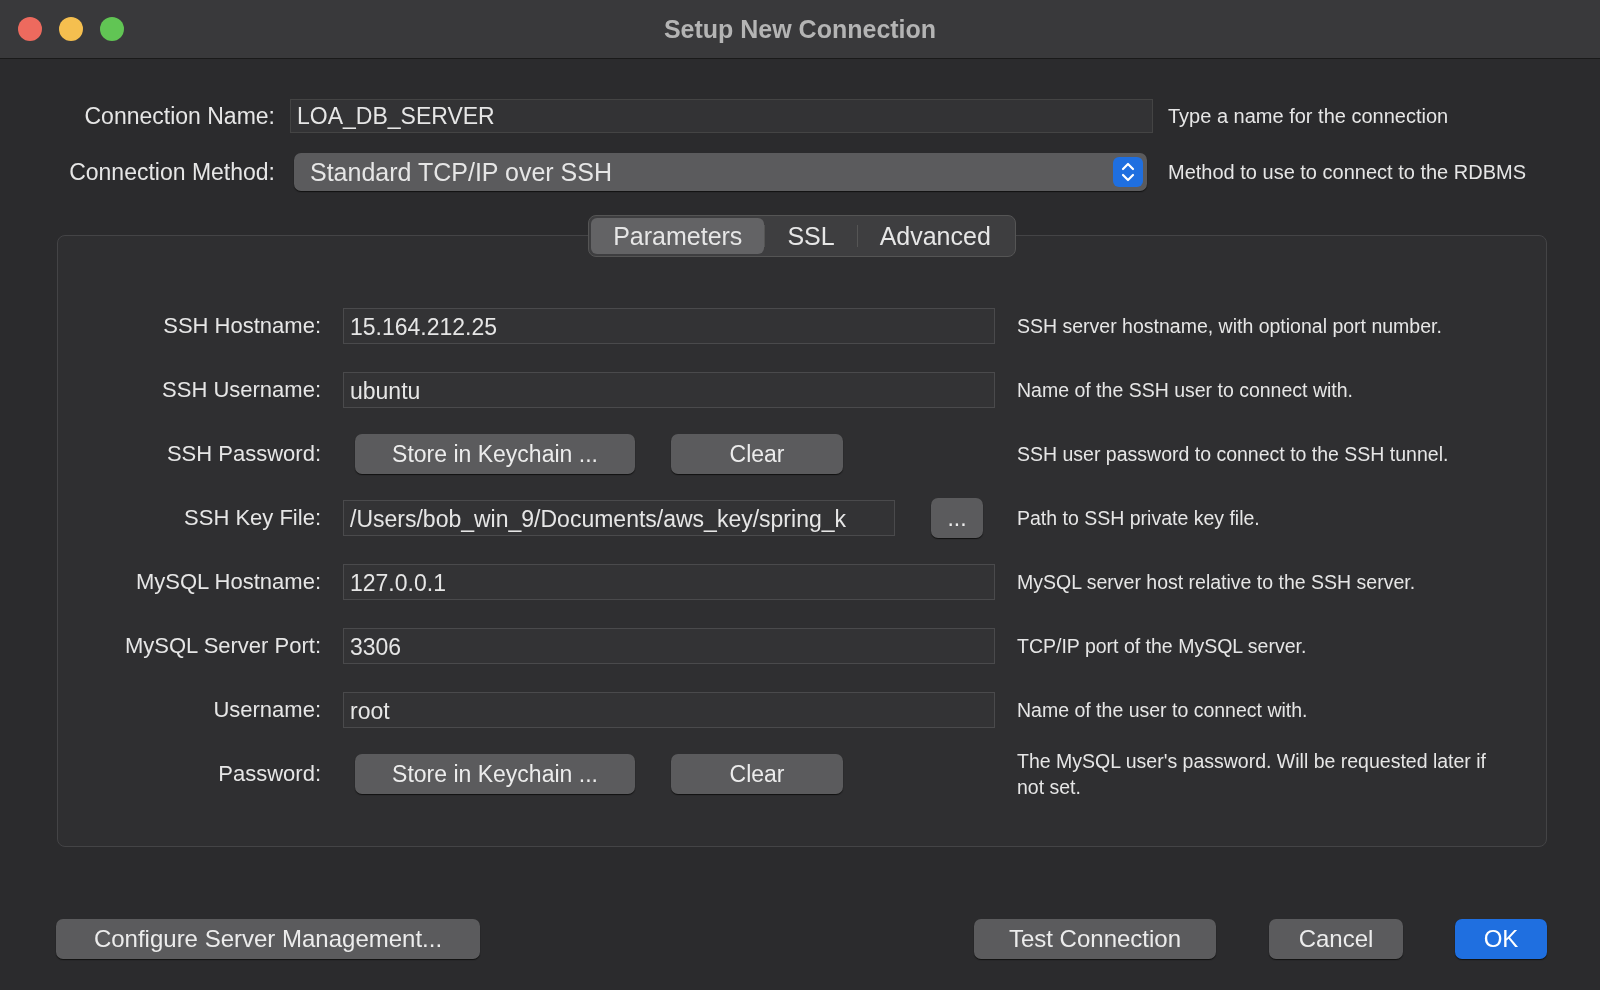 This screenshot has width=1600, height=990. Describe the element at coordinates (71, 29) in the screenshot. I see `minimize-button` at that location.